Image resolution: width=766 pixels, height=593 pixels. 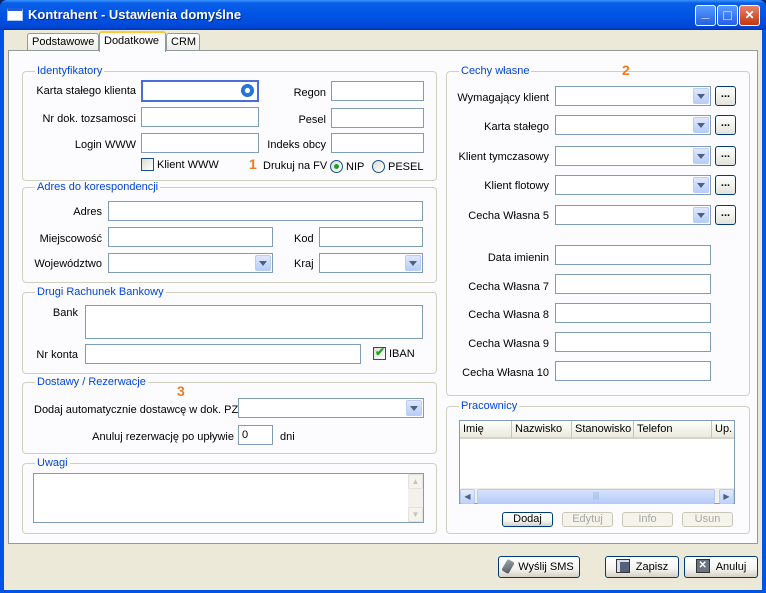 I want to click on scroll-right-icon: ▶, so click(x=726, y=496).